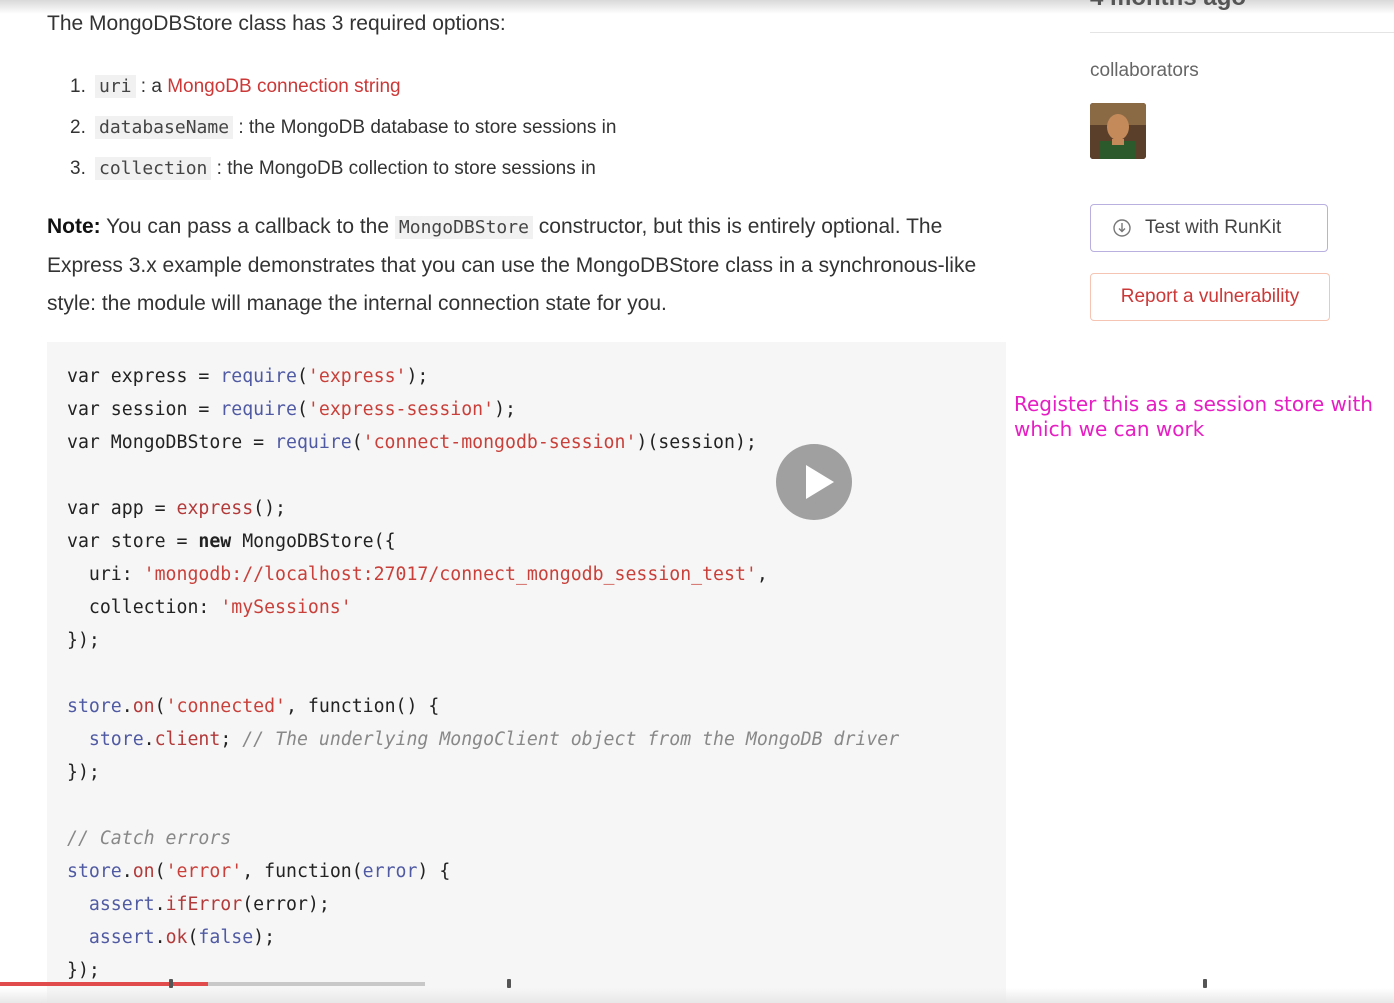 The height and width of the screenshot is (1003, 1394). I want to click on note-text-1: You can pass a callback to the, so click(247, 226).